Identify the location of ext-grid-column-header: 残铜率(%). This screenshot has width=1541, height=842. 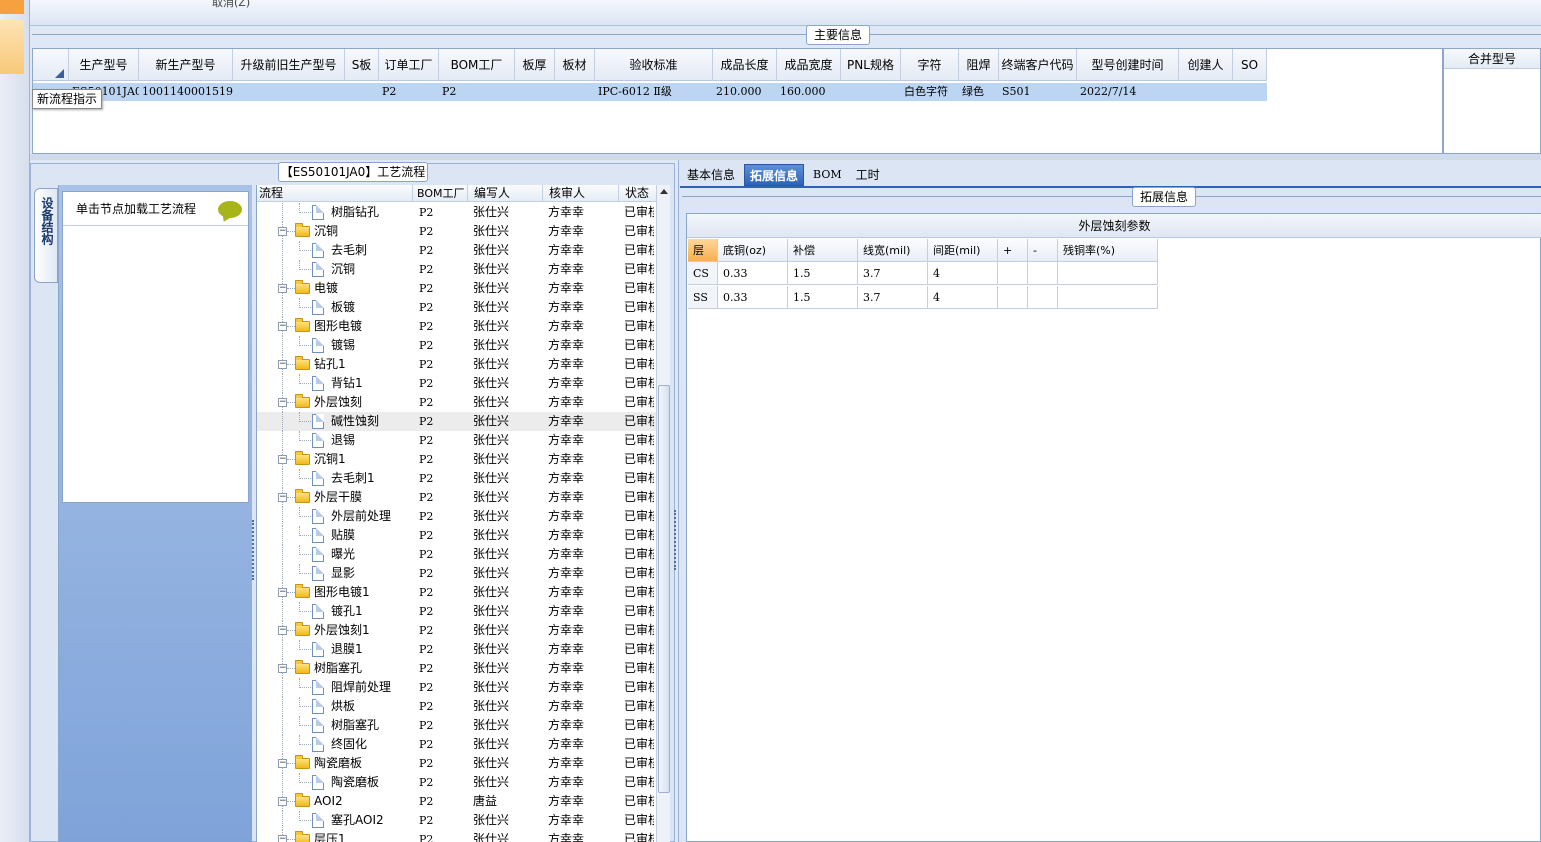
(1108, 250).